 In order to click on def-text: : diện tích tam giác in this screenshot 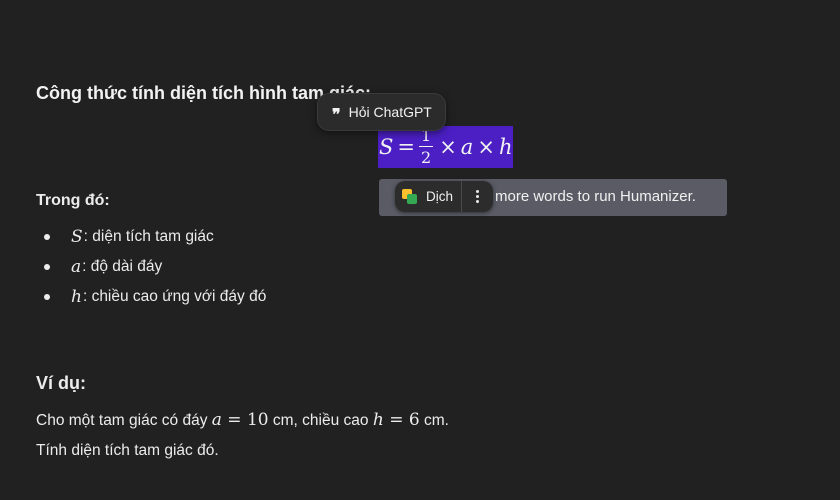, I will do `click(148, 236)`.